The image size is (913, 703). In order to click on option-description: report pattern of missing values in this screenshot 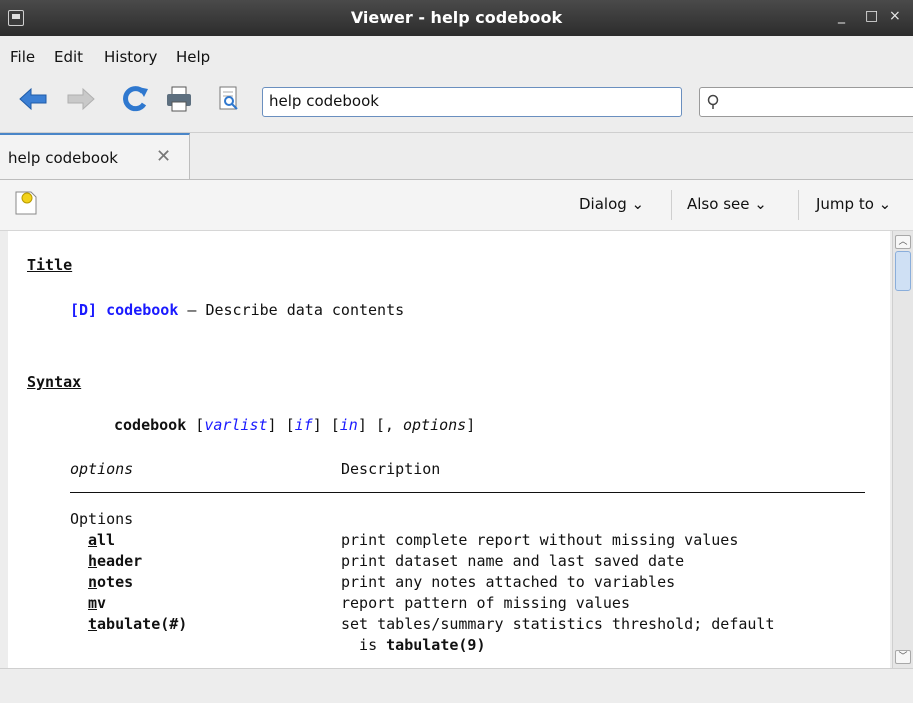, I will do `click(485, 603)`.